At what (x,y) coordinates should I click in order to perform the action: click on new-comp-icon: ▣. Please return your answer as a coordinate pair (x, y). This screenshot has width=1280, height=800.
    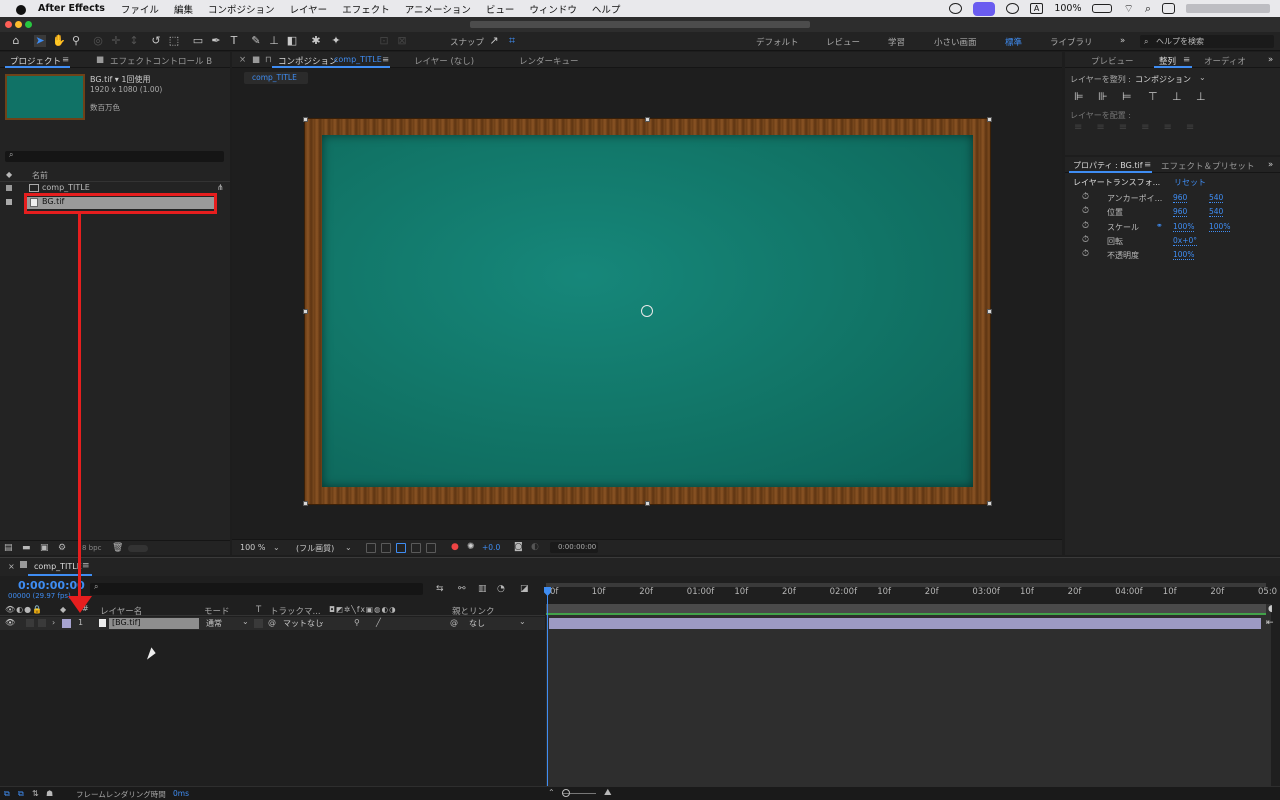
    Looking at the image, I should click on (44, 548).